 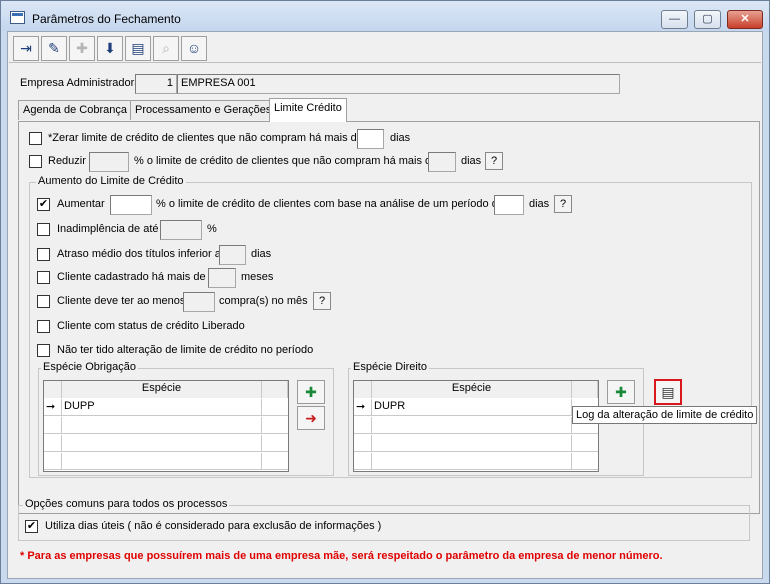 What do you see at coordinates (43, 350) in the screenshot?
I see `nao-alterado-checkbox` at bounding box center [43, 350].